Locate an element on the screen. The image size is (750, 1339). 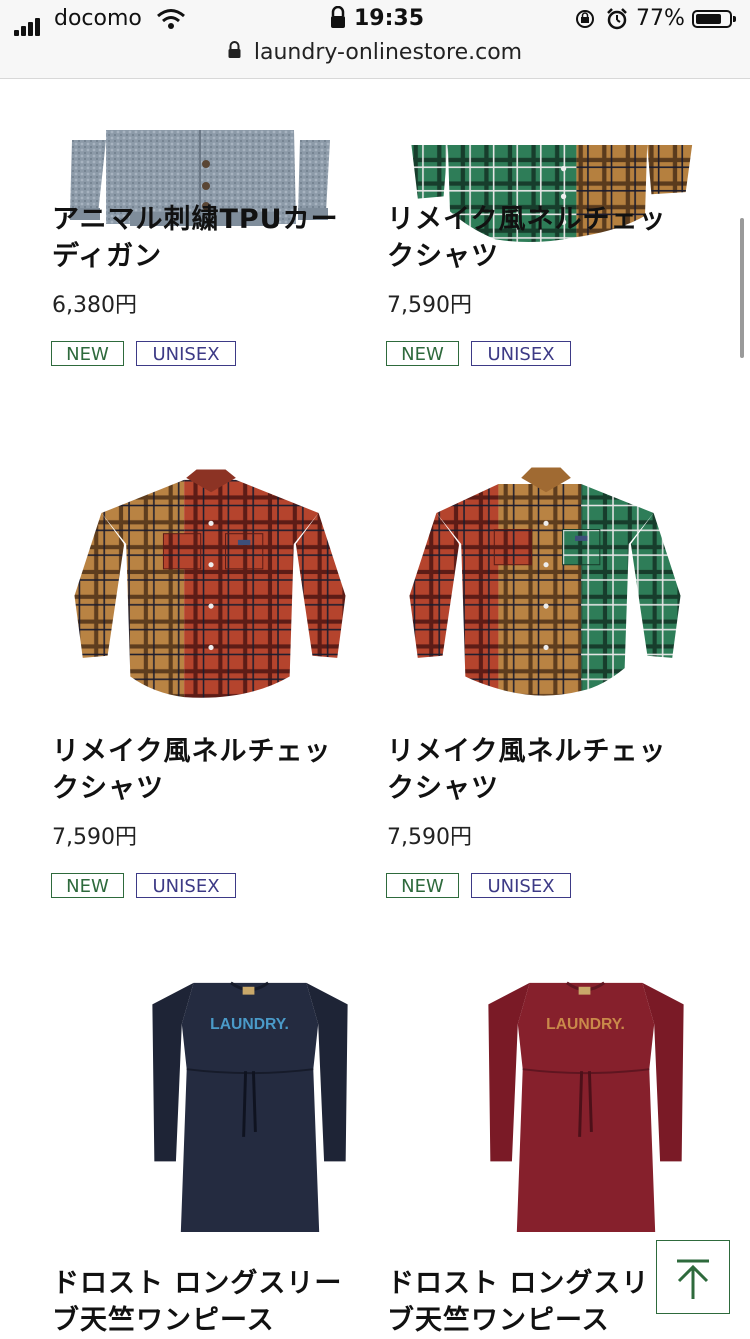
secure-lock-icon is located at coordinates (234, 49).